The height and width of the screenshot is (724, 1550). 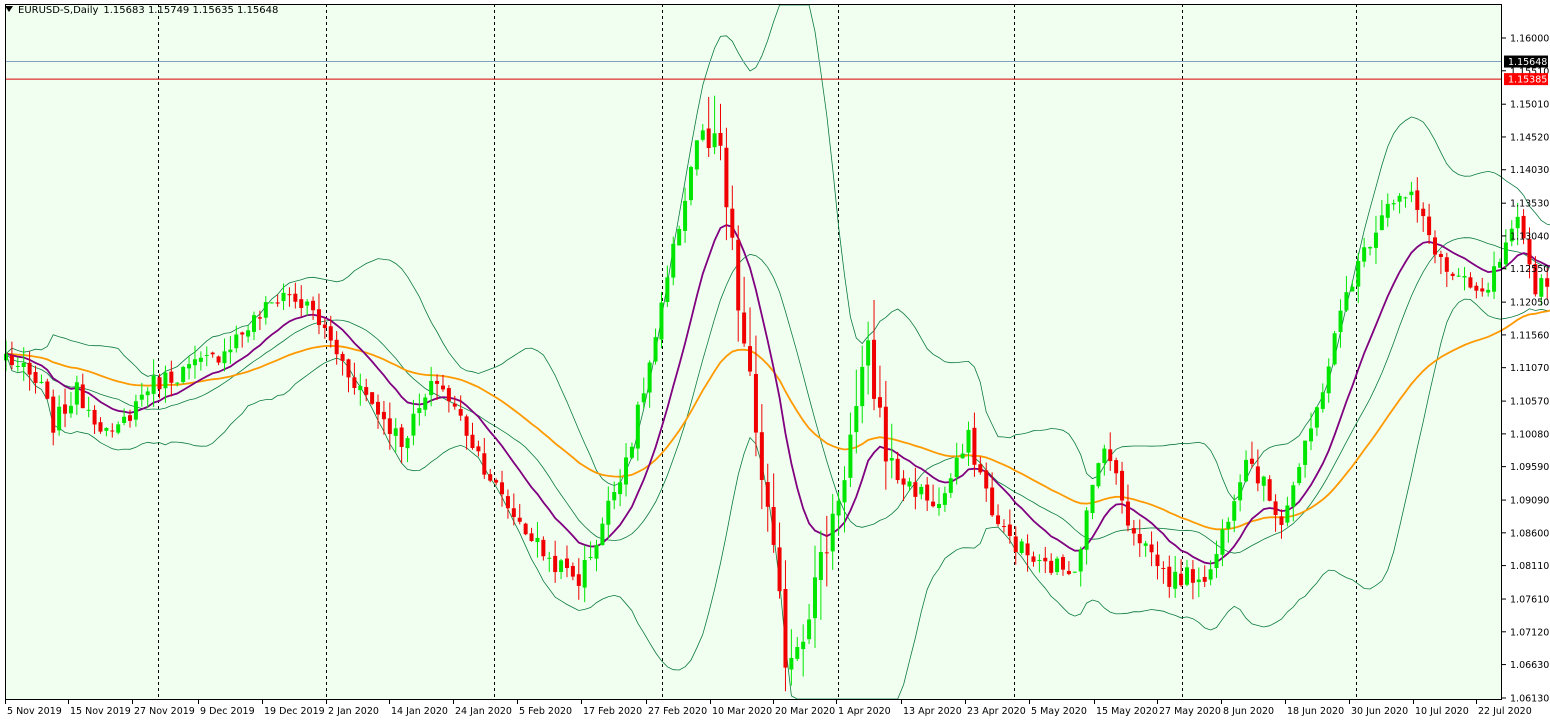 What do you see at coordinates (483, 711) in the screenshot?
I see `x-tick-label: 24 Jan 2020` at bounding box center [483, 711].